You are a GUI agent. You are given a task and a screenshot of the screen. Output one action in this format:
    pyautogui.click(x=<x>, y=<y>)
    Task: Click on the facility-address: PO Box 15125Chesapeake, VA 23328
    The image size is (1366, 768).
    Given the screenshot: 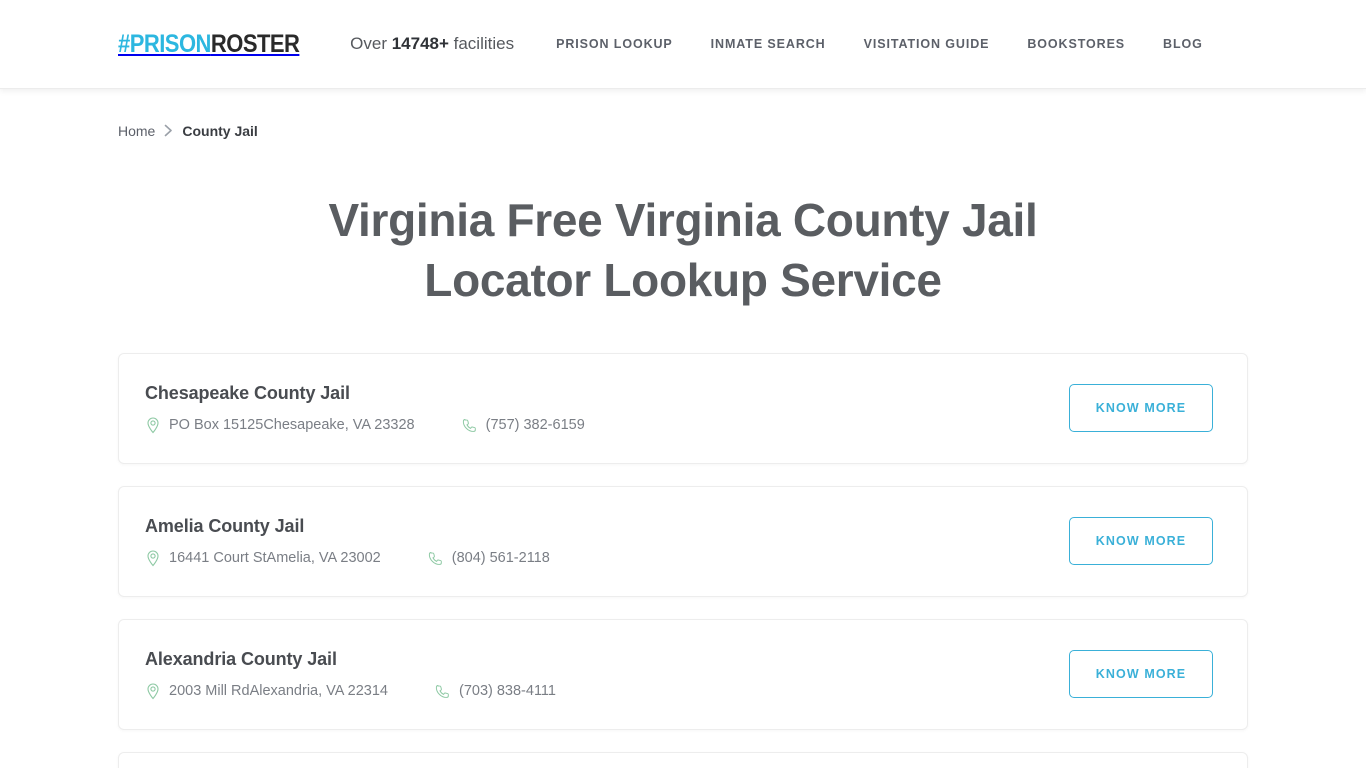 What is the action you would take?
    pyautogui.click(x=280, y=425)
    